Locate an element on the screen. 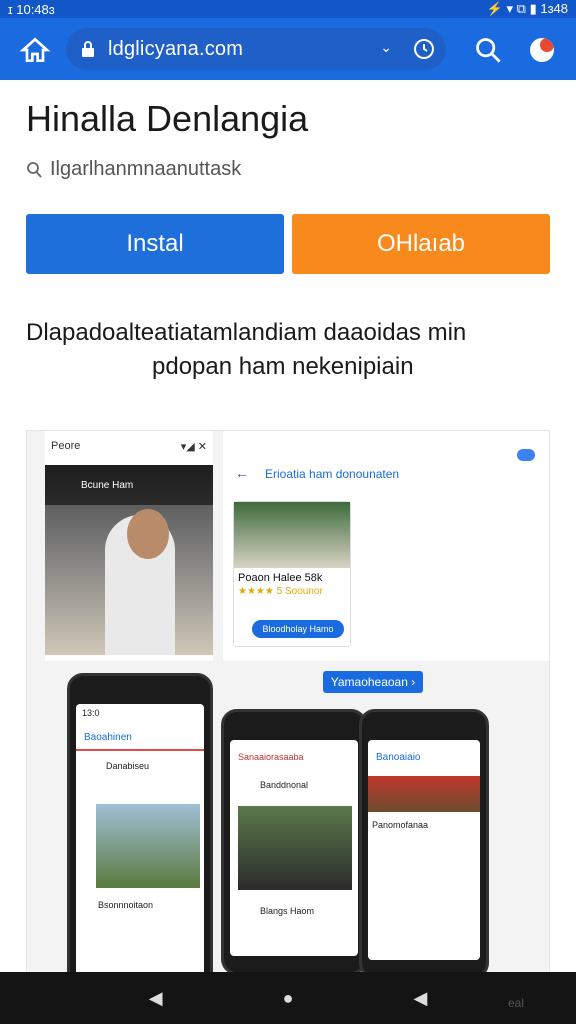 The height and width of the screenshot is (1024, 576). phone-3-title: Banoaiaio is located at coordinates (398, 757).